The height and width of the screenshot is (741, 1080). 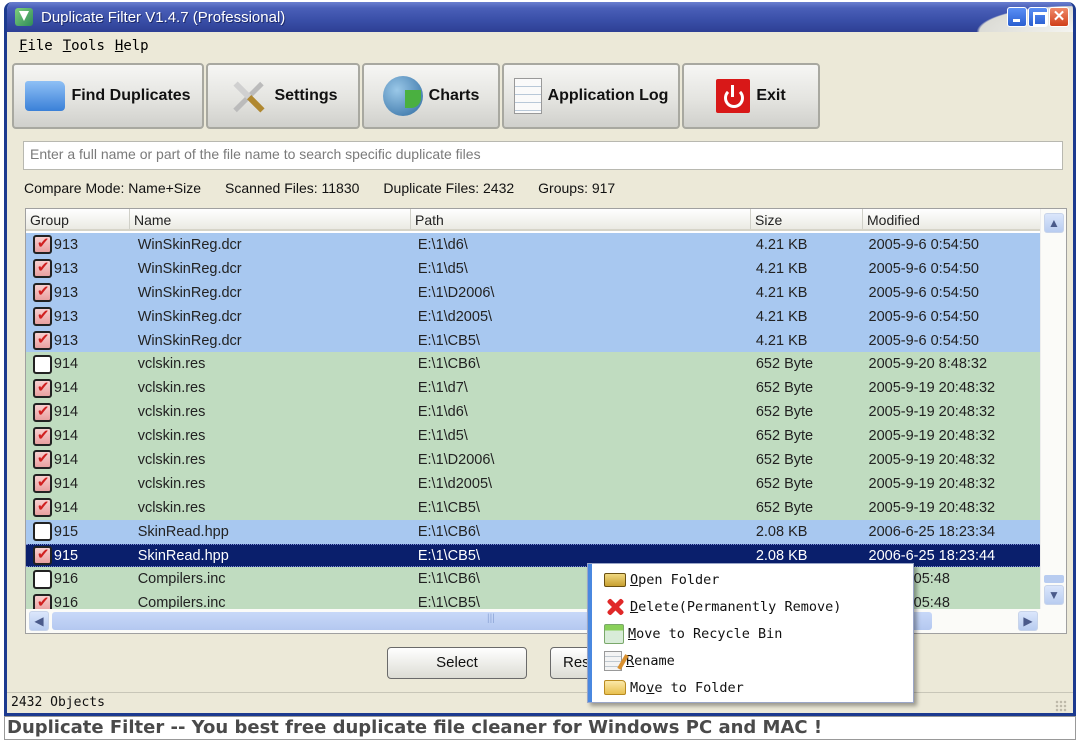 I want to click on cell-modified: 2005-9-19 20:48:32, so click(x=932, y=436).